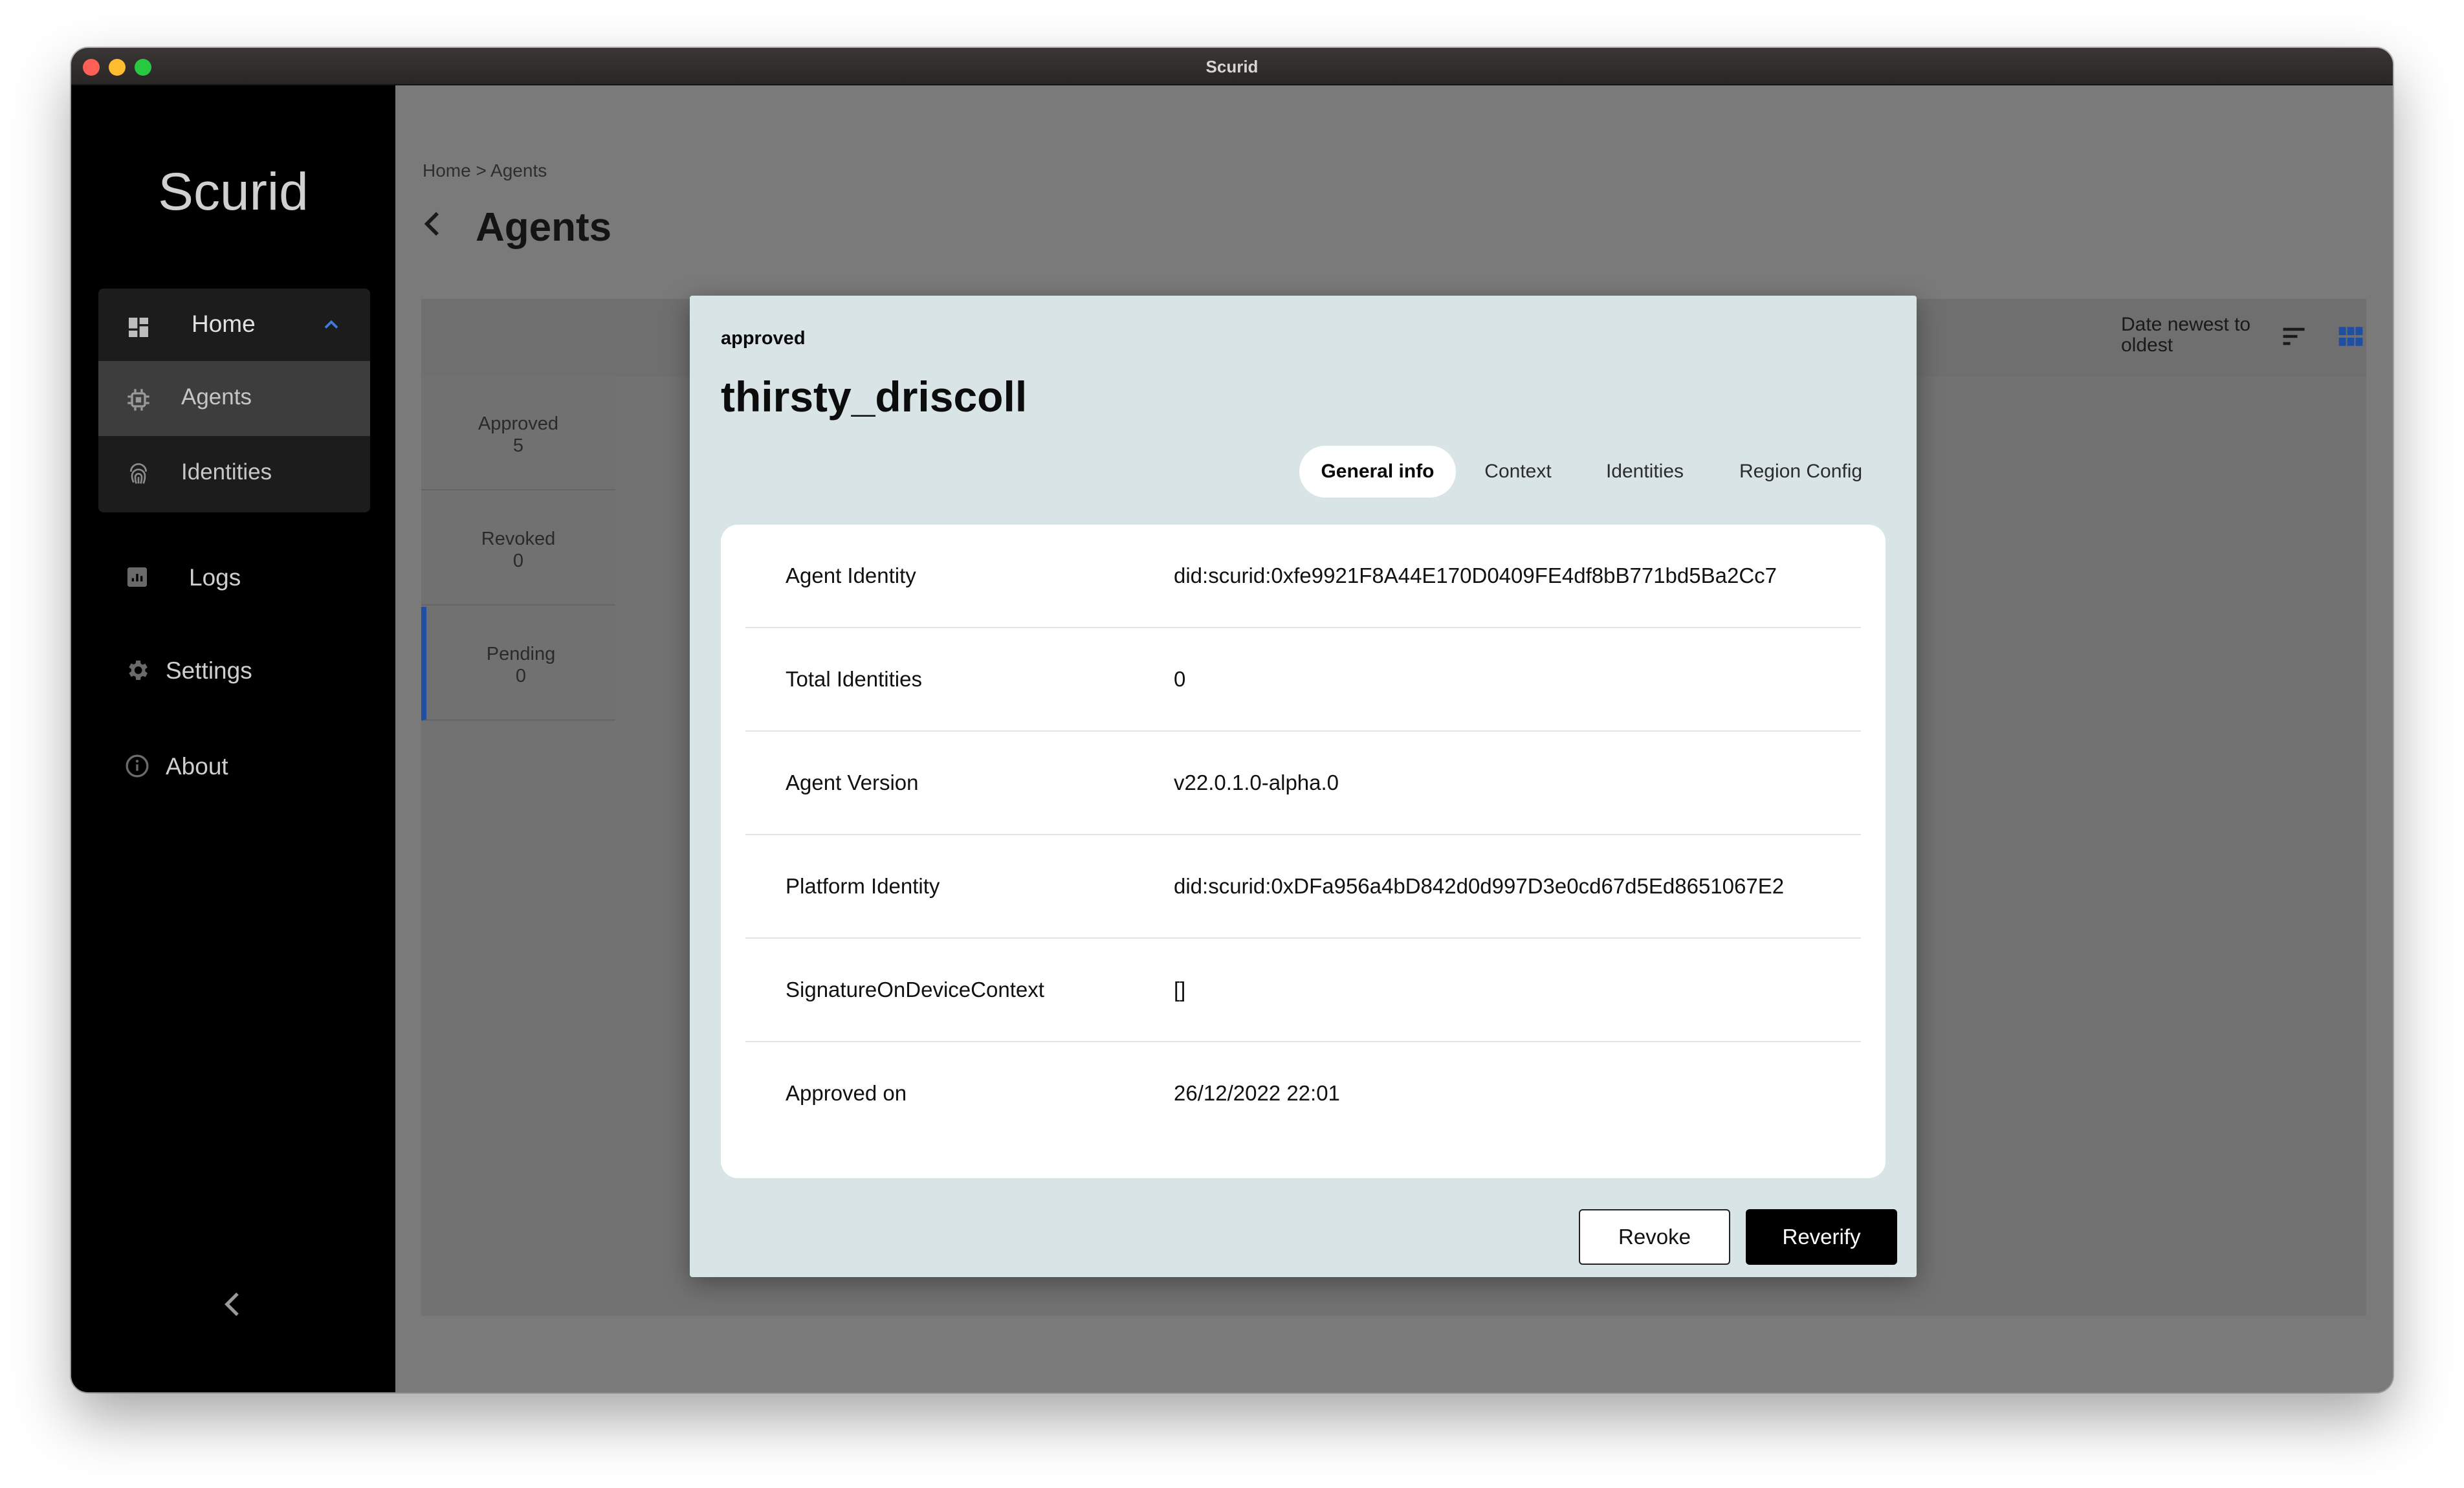  Describe the element at coordinates (215, 577) in the screenshot. I see `sidebar-item-label: Logs` at that location.